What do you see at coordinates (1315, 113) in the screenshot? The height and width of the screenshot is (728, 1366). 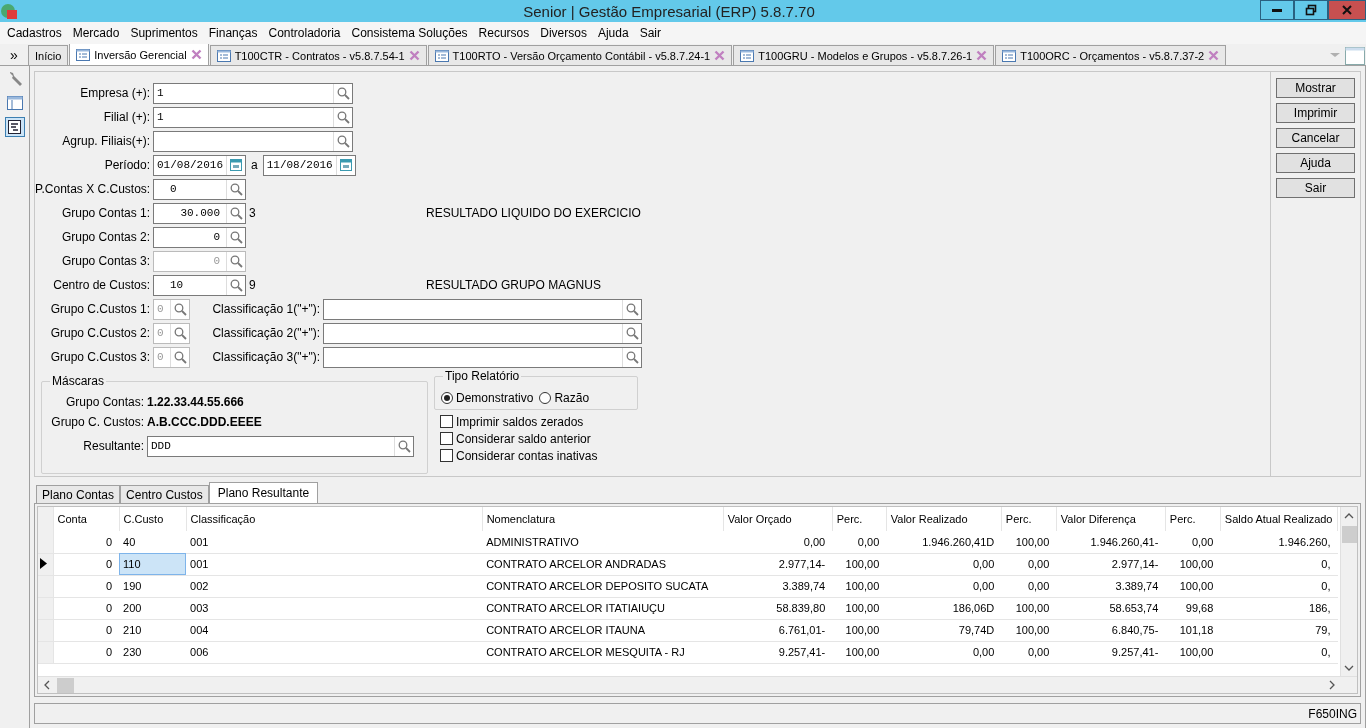 I see `action-button: Imprimir` at bounding box center [1315, 113].